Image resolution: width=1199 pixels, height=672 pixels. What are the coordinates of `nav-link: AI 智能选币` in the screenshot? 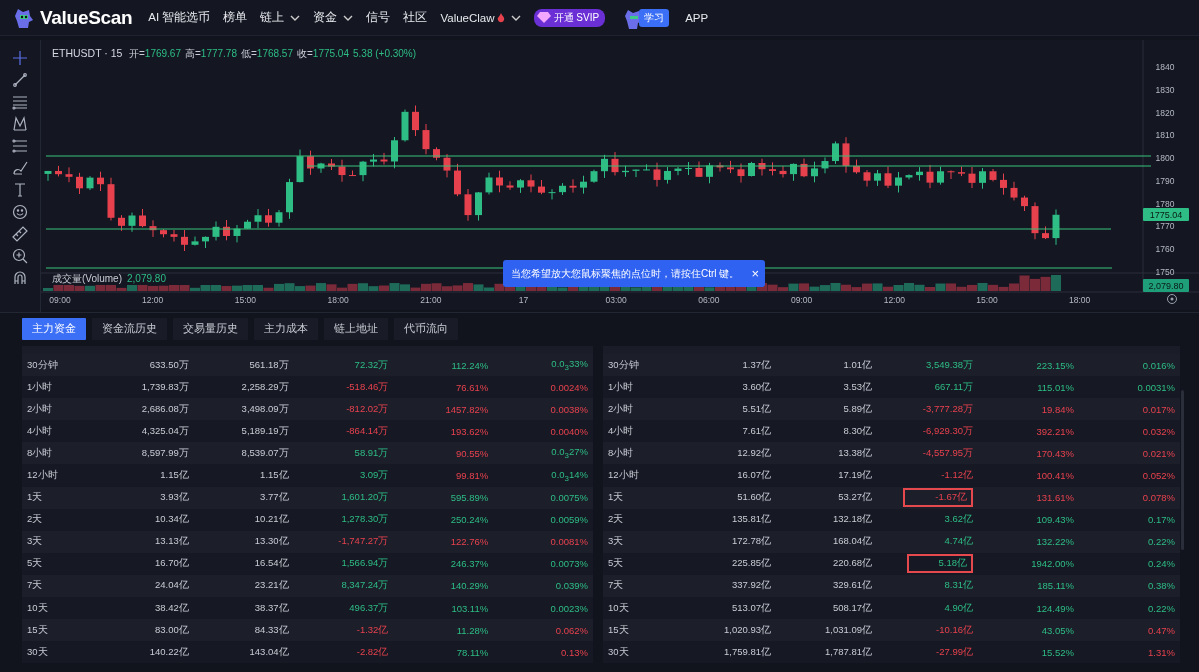 It's located at (179, 17).